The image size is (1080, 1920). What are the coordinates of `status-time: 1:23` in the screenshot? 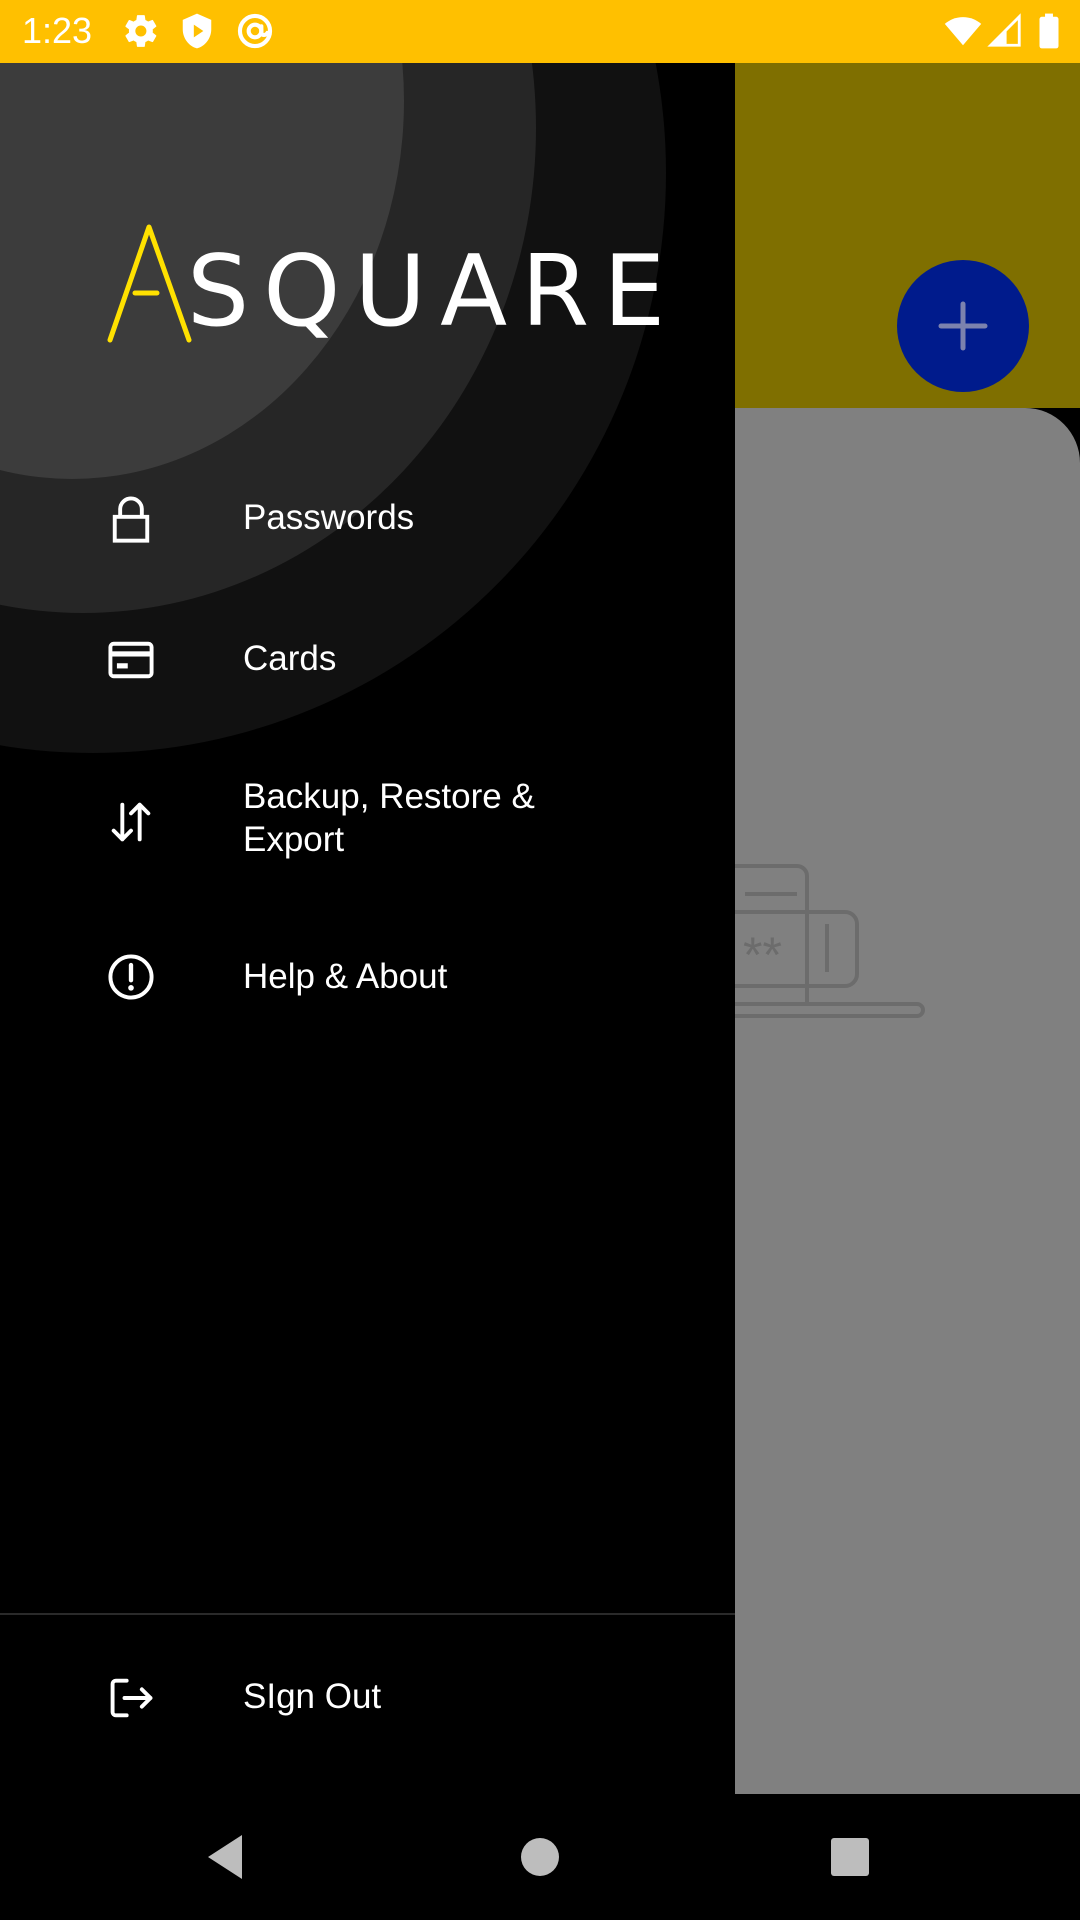 It's located at (57, 30).